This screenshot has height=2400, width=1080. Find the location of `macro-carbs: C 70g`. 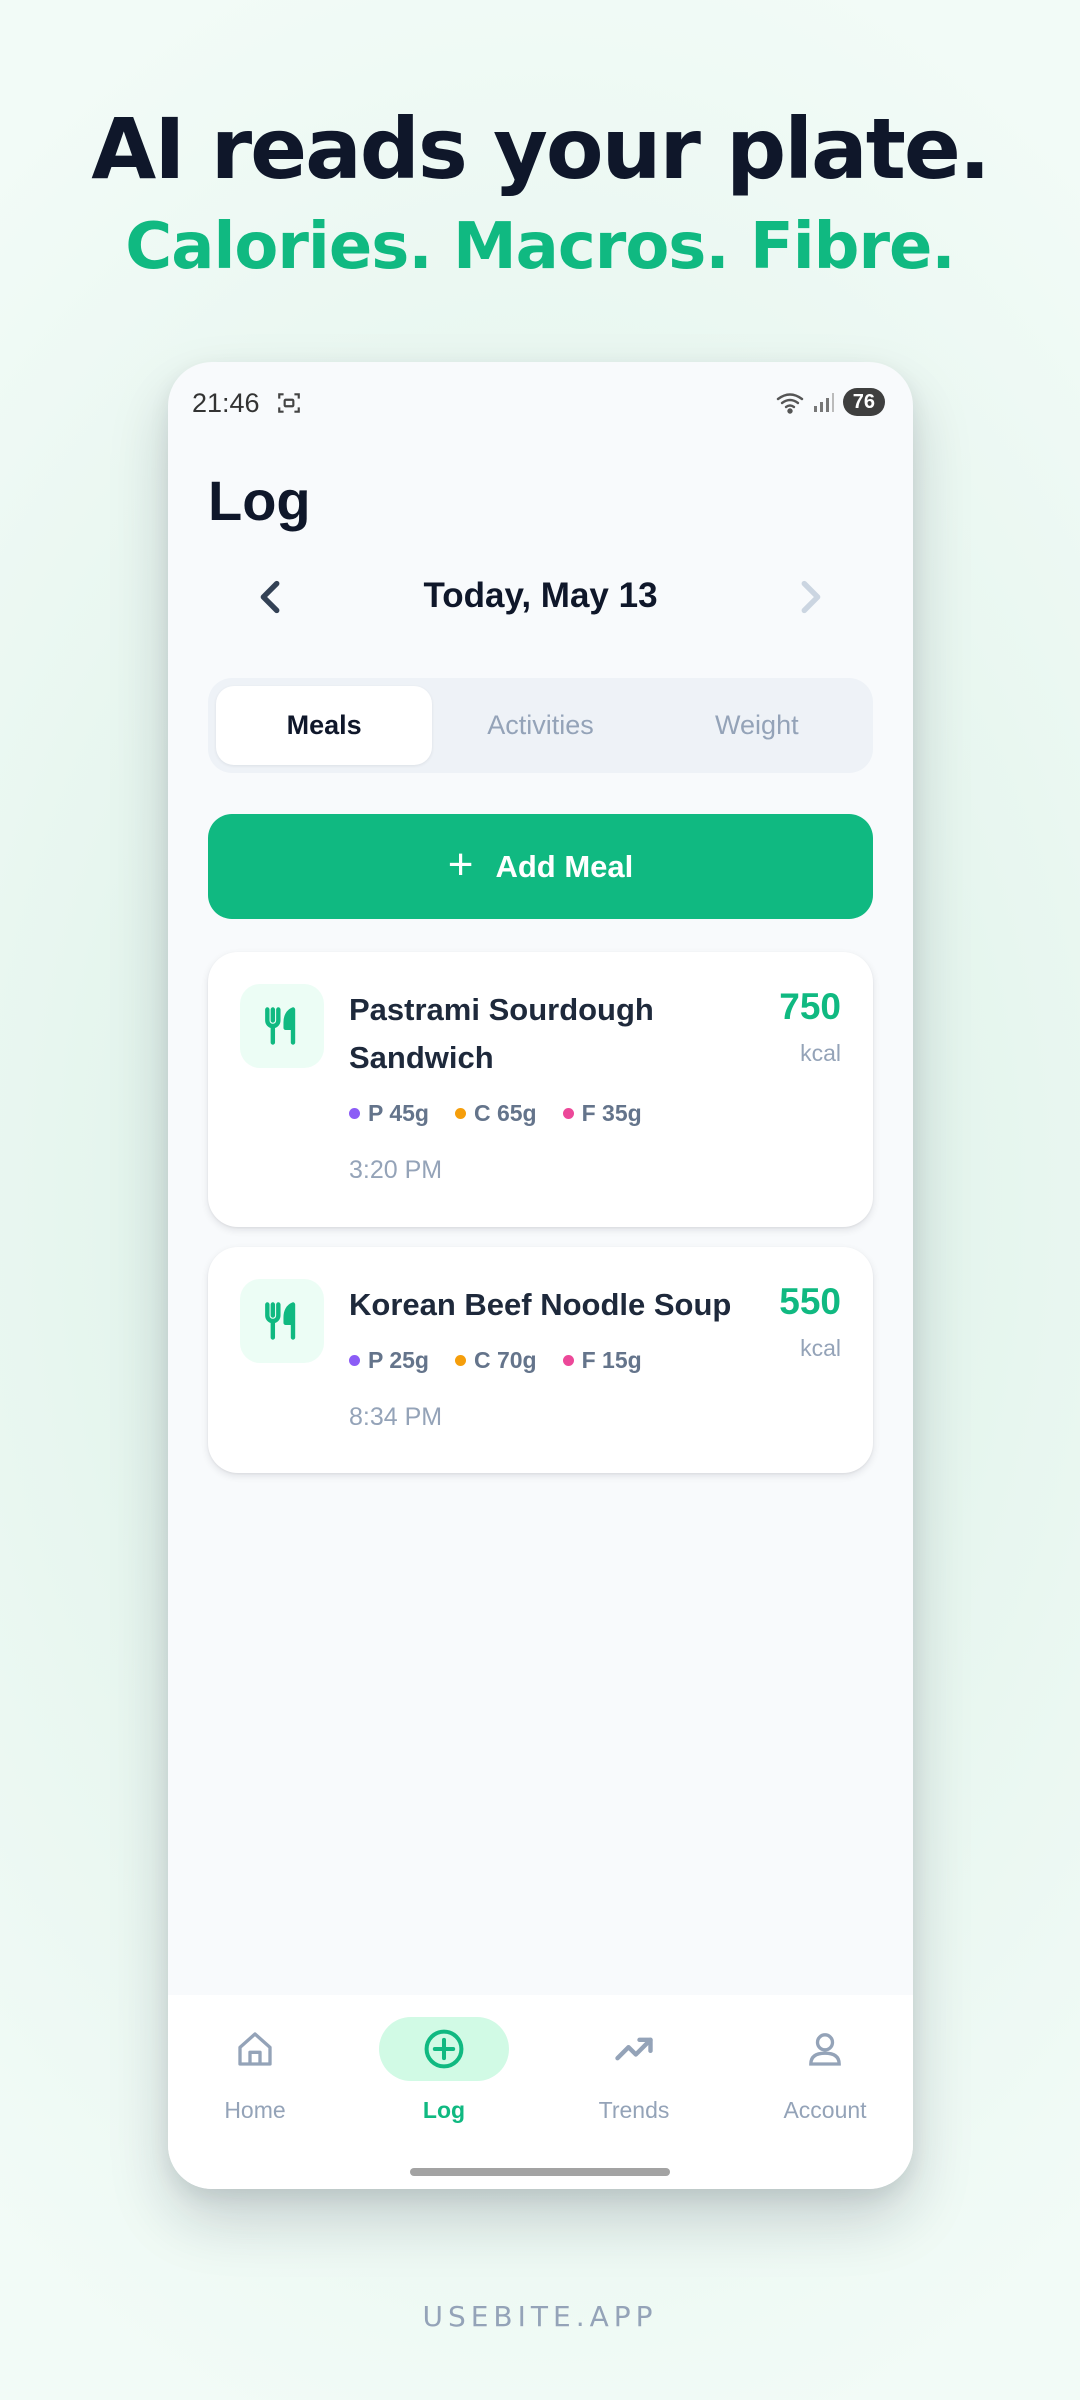

macro-carbs: C 70g is located at coordinates (495, 1360).